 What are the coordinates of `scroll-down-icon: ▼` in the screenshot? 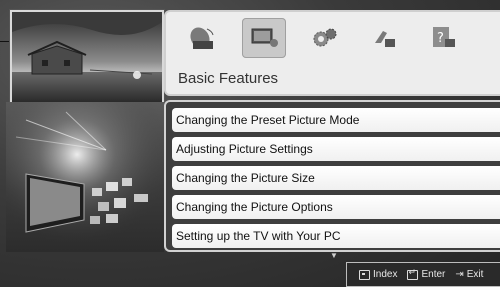 It's located at (334, 255).